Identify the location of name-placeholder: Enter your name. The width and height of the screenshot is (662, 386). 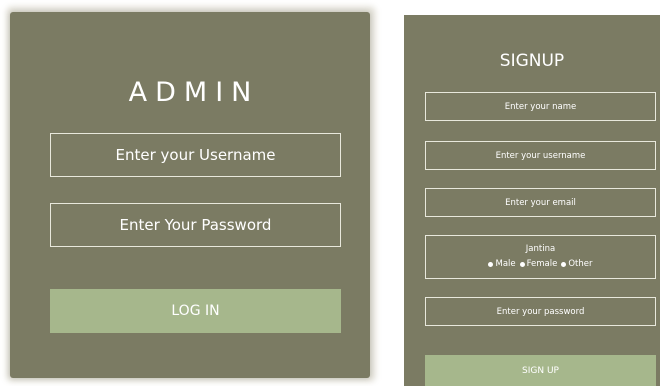
(540, 106).